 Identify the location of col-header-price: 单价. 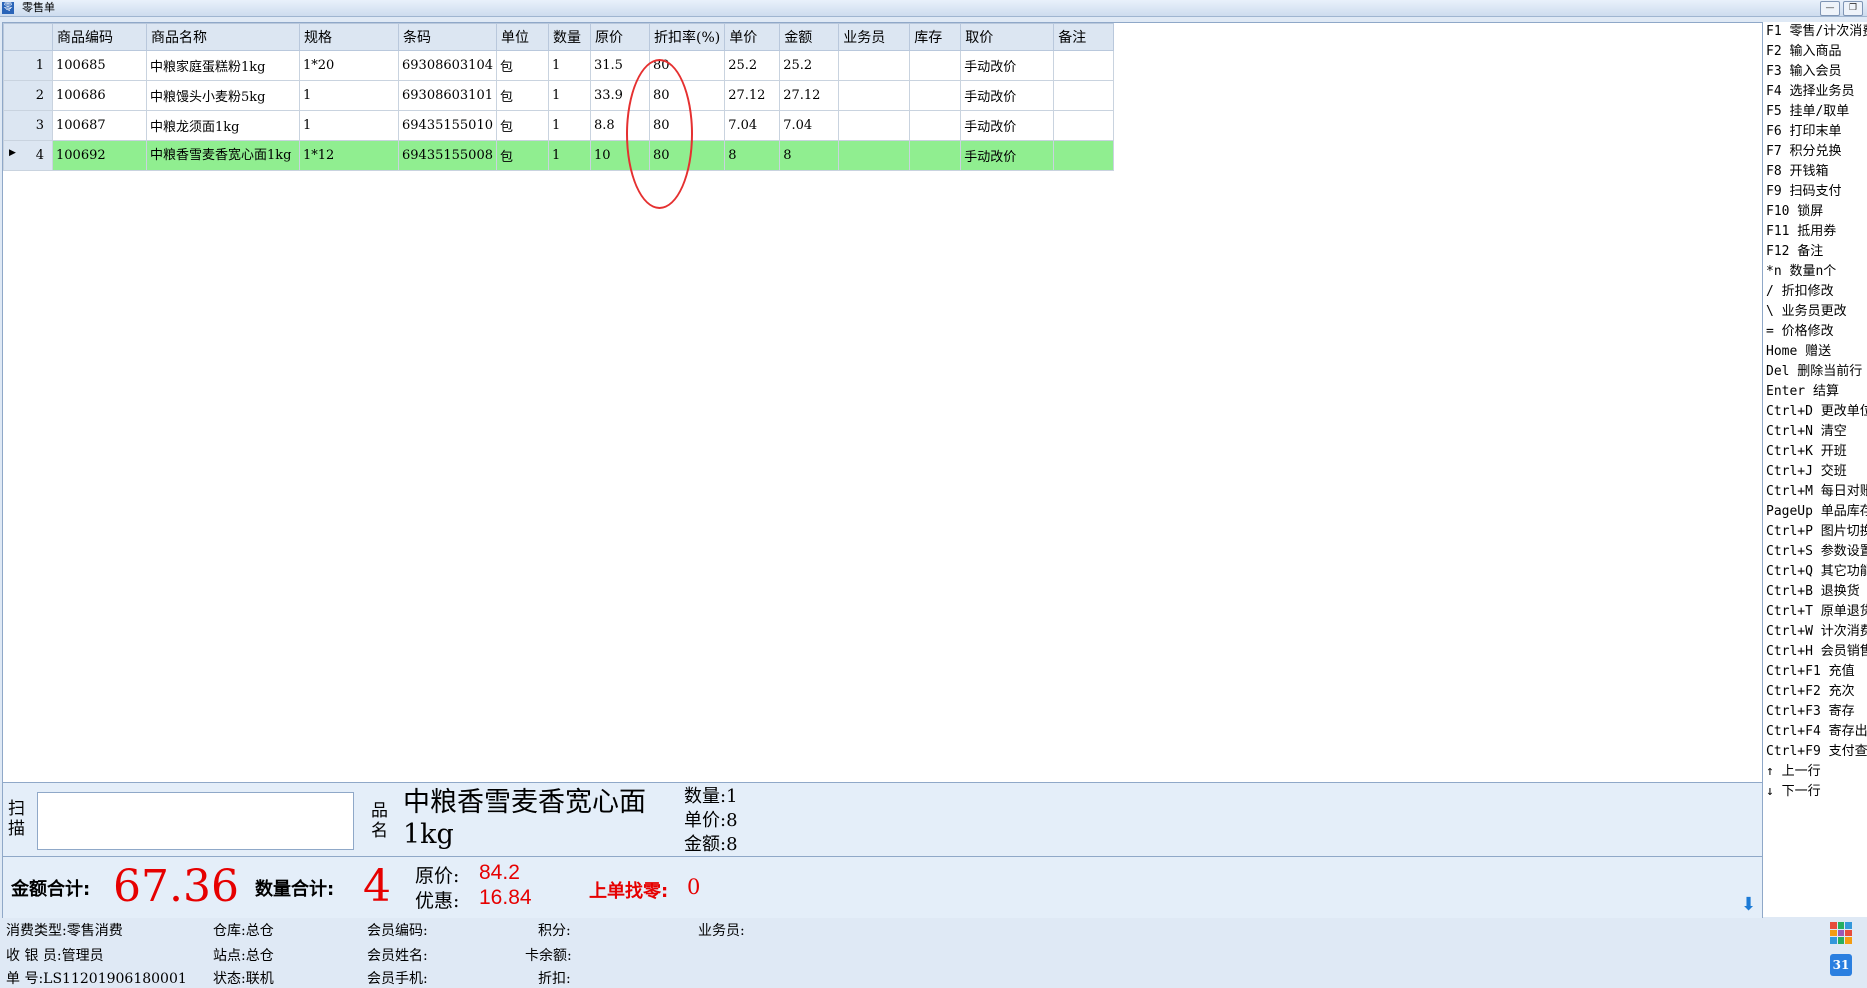
(752, 37).